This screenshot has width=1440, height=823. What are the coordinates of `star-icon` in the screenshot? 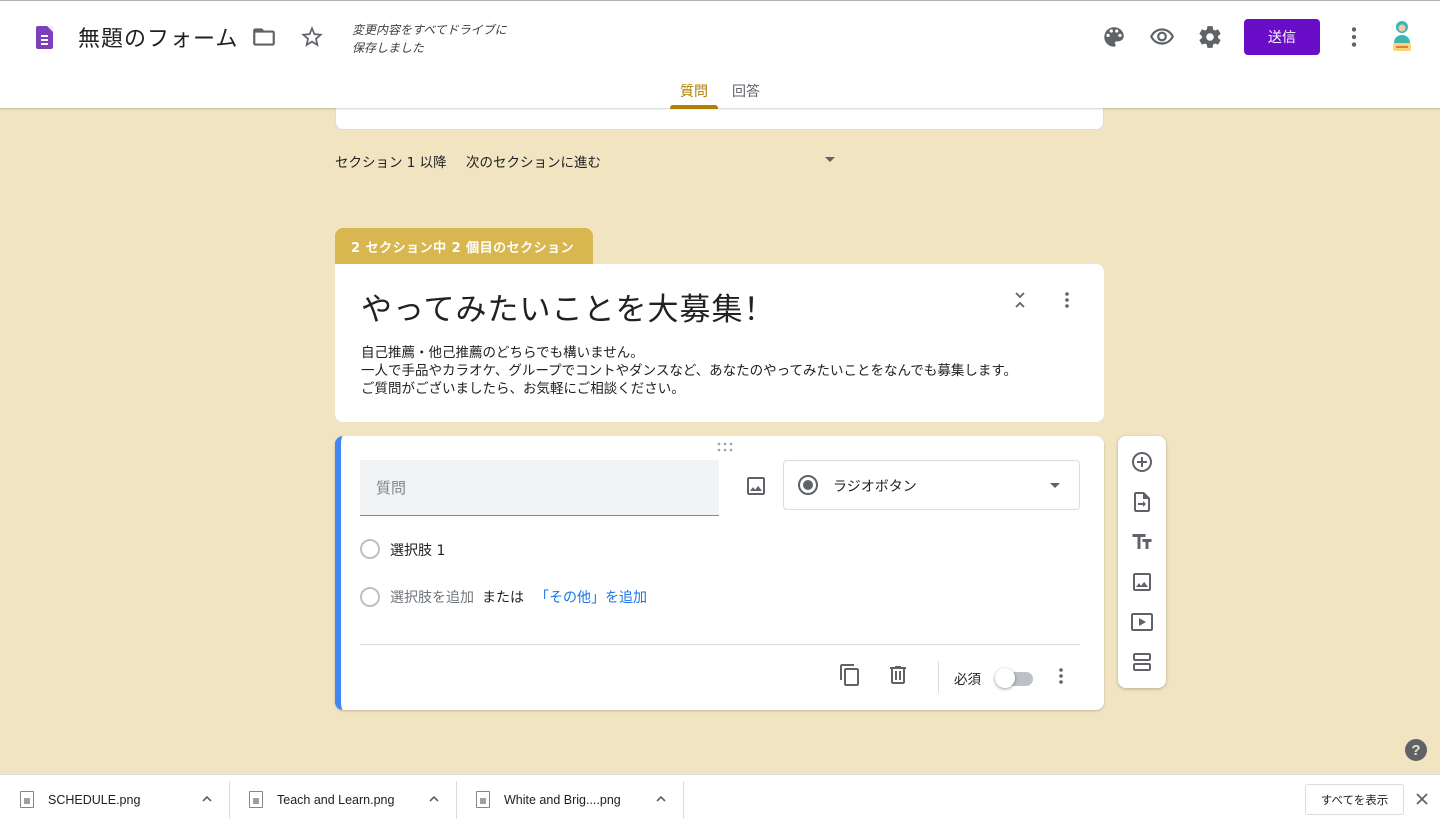 It's located at (312, 37).